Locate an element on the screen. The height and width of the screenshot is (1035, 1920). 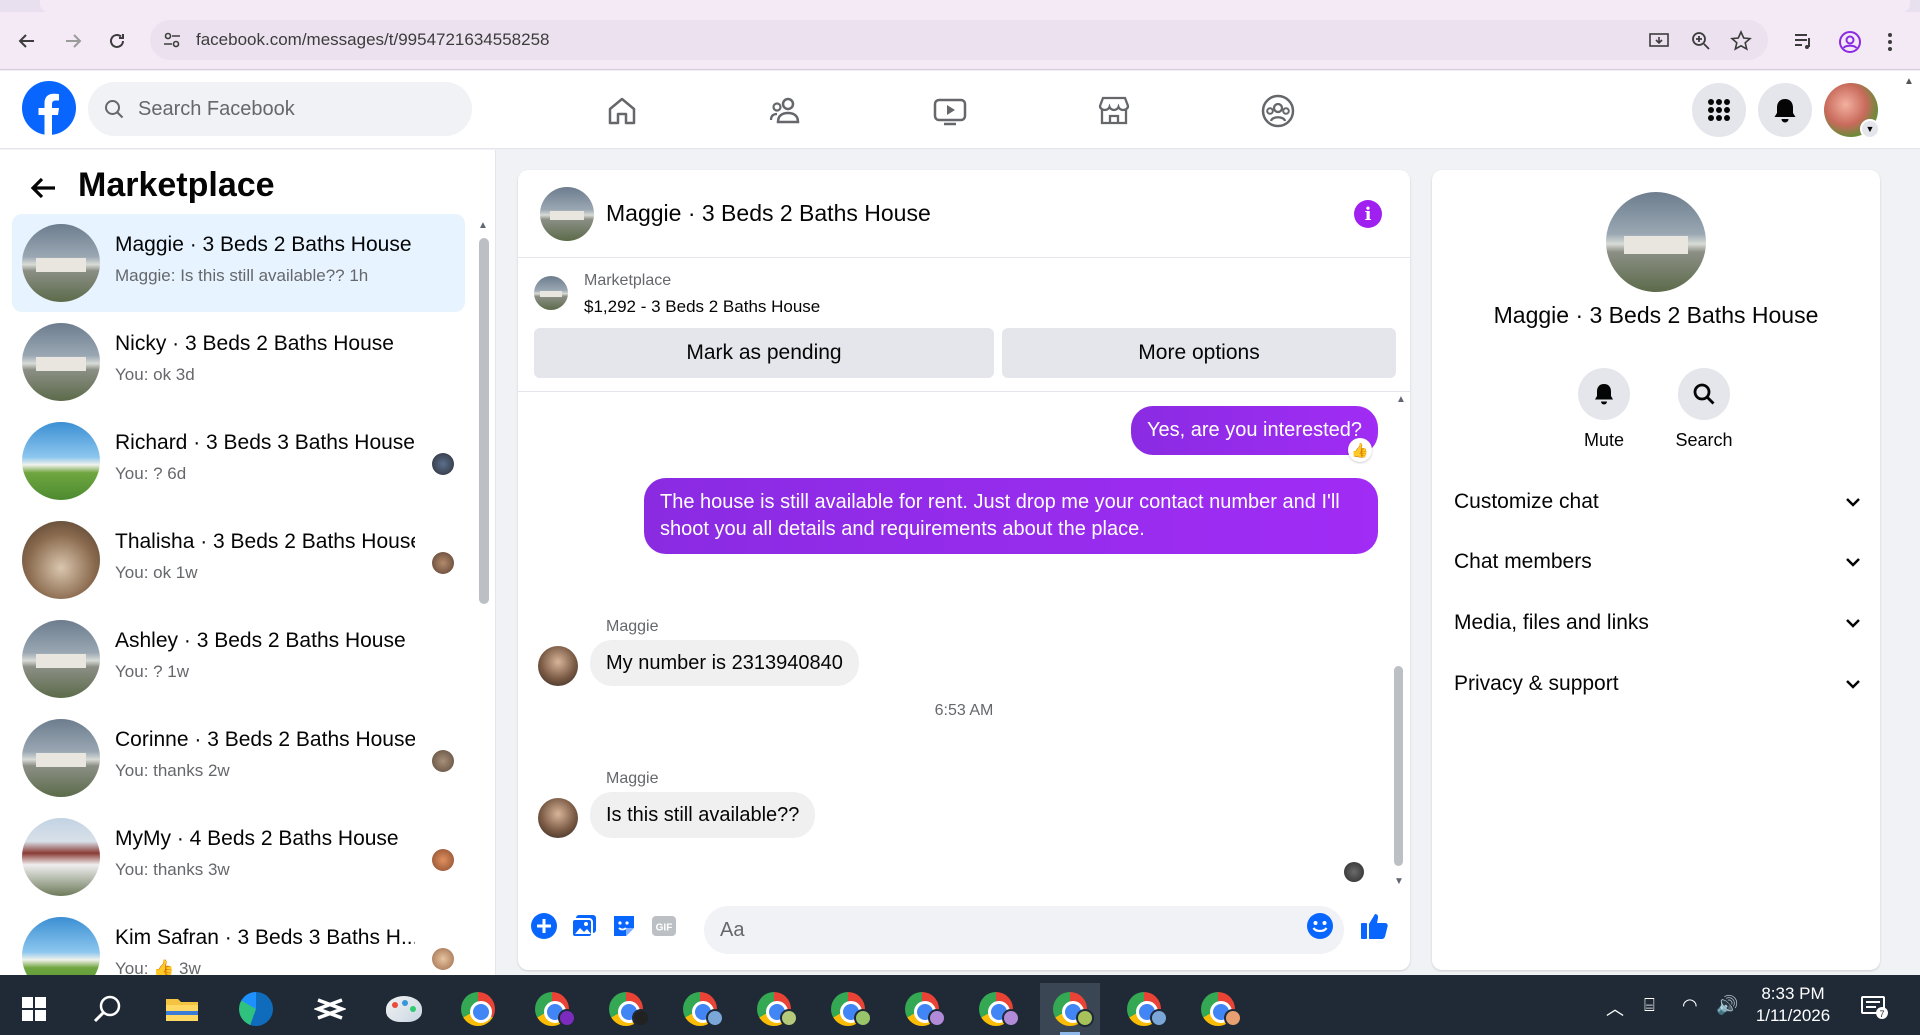
nav-friends is located at coordinates (786, 111).